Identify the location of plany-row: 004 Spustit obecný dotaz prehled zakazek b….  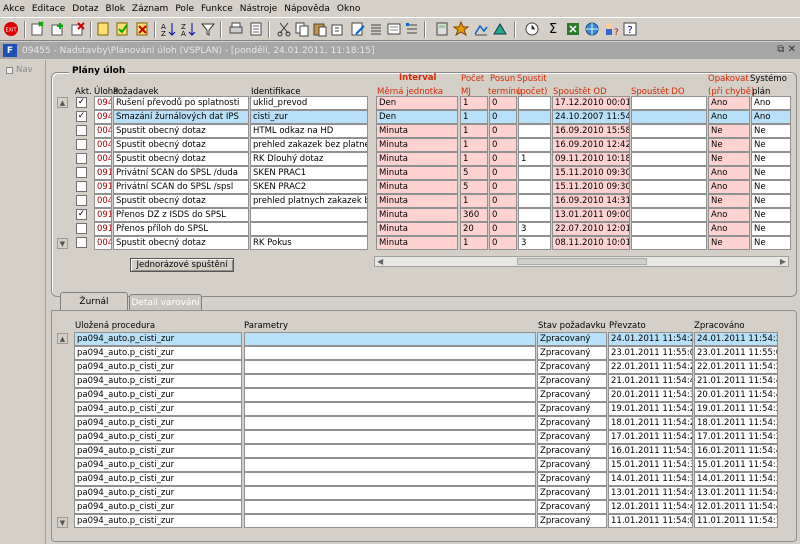
(422, 145).